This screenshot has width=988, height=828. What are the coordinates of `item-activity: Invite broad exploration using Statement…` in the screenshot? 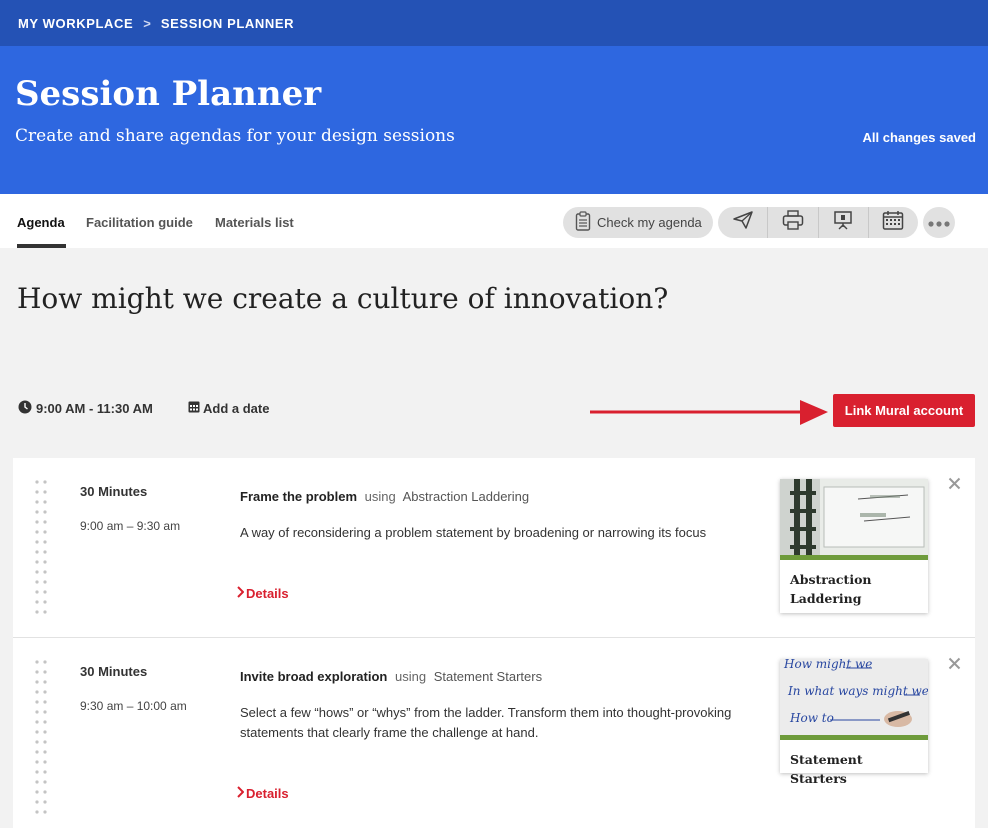 It's located at (391, 676).